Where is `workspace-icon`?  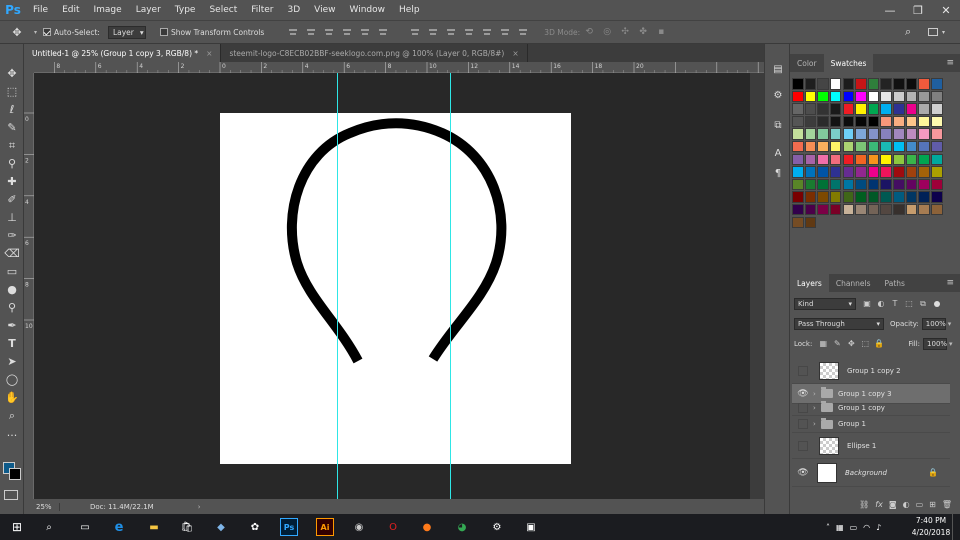 workspace-icon is located at coordinates (933, 32).